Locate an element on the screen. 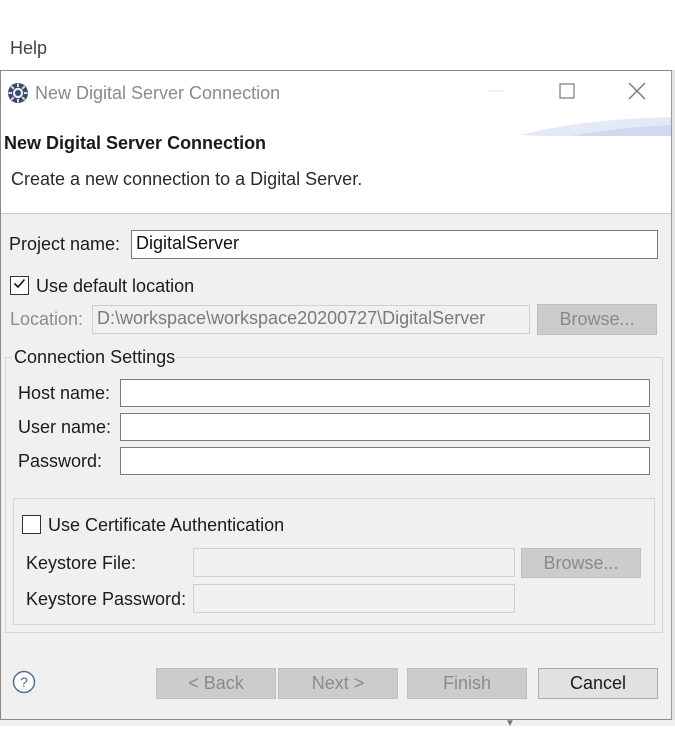 This screenshot has height=729, width=675. help-icon: ? is located at coordinates (24, 682).